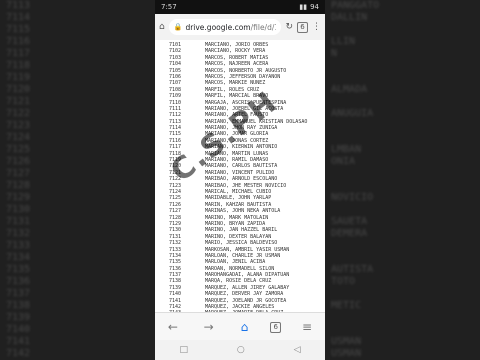 Image resolution: width=480 pixels, height=360 pixels. Describe the element at coordinates (349, 89) in the screenshot. I see `ghost-line: ALMADA` at that location.